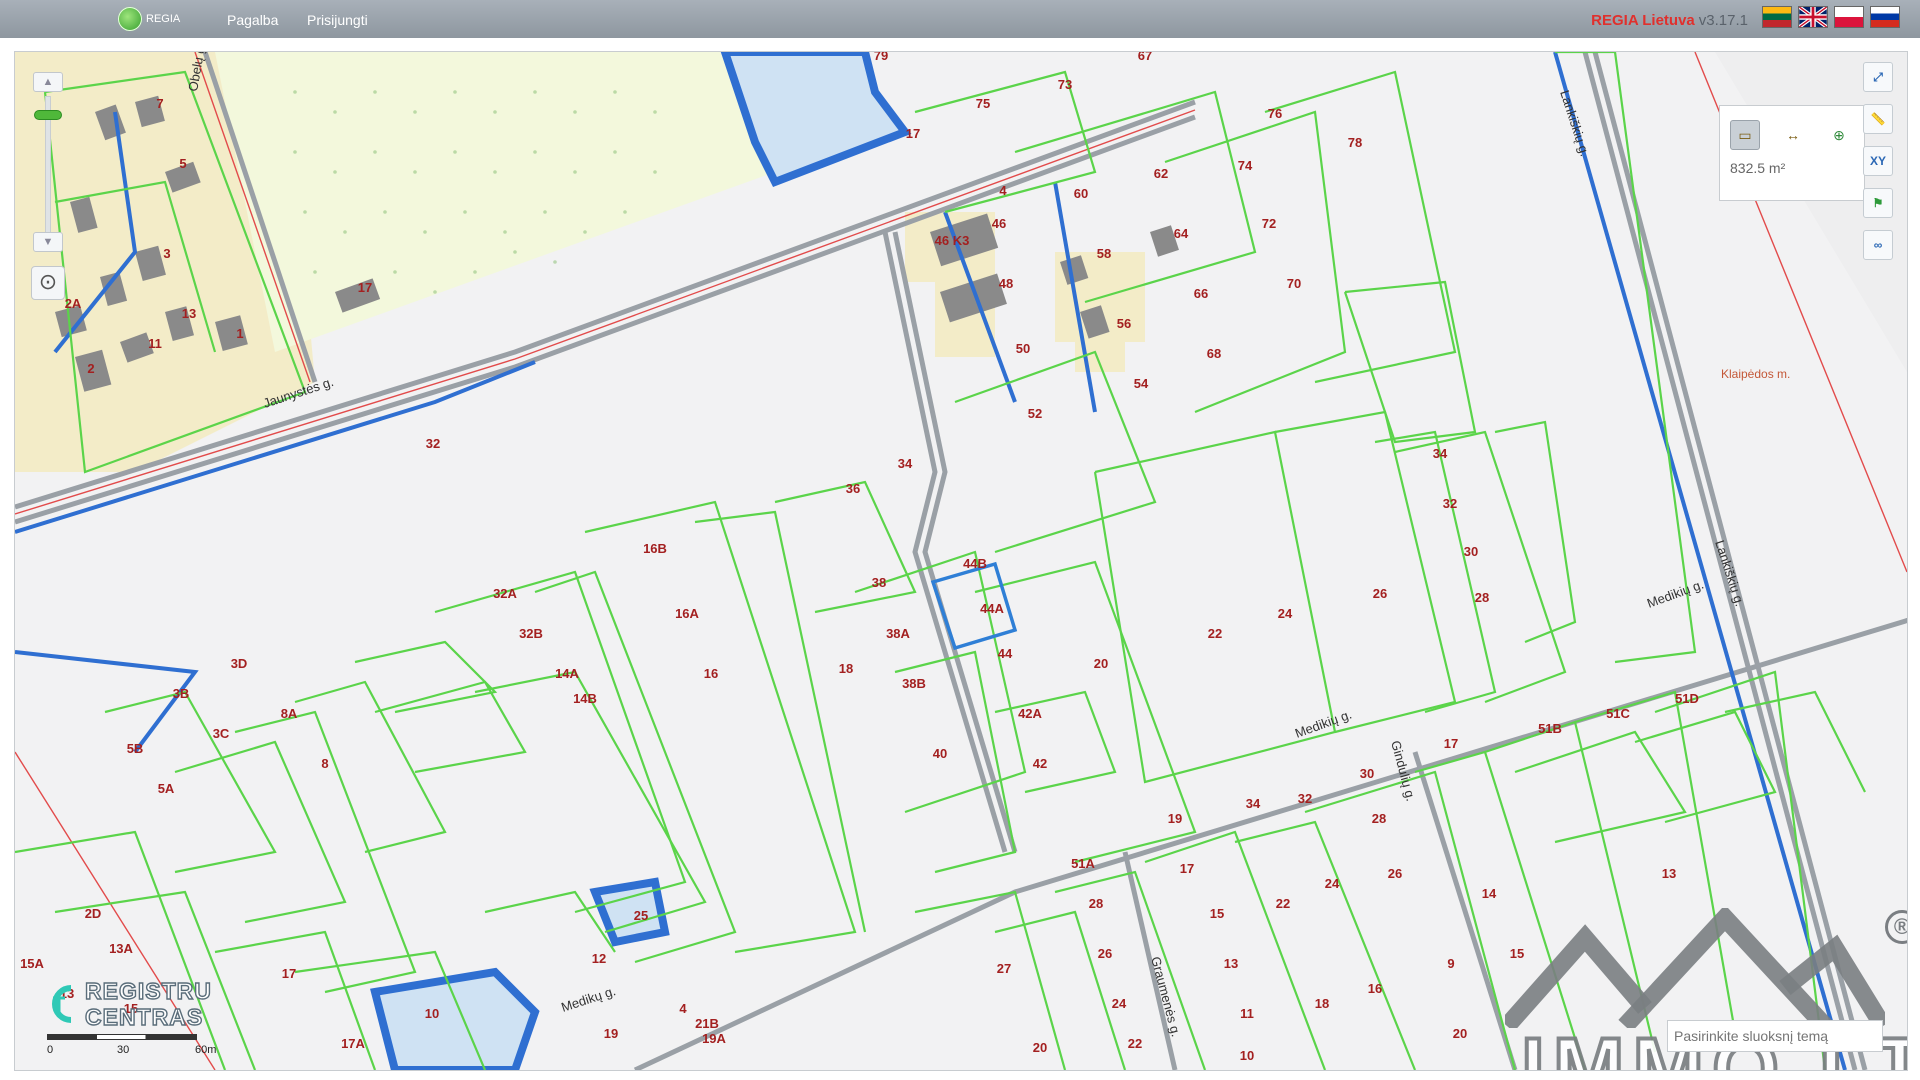 This screenshot has height=1080, width=1920. What do you see at coordinates (1355, 142) in the screenshot?
I see `parcel-label: 78` at bounding box center [1355, 142].